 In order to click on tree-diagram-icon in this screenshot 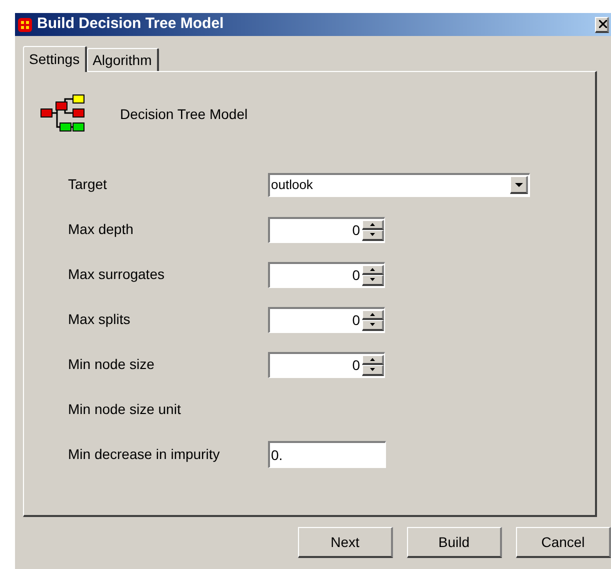, I will do `click(63, 114)`.